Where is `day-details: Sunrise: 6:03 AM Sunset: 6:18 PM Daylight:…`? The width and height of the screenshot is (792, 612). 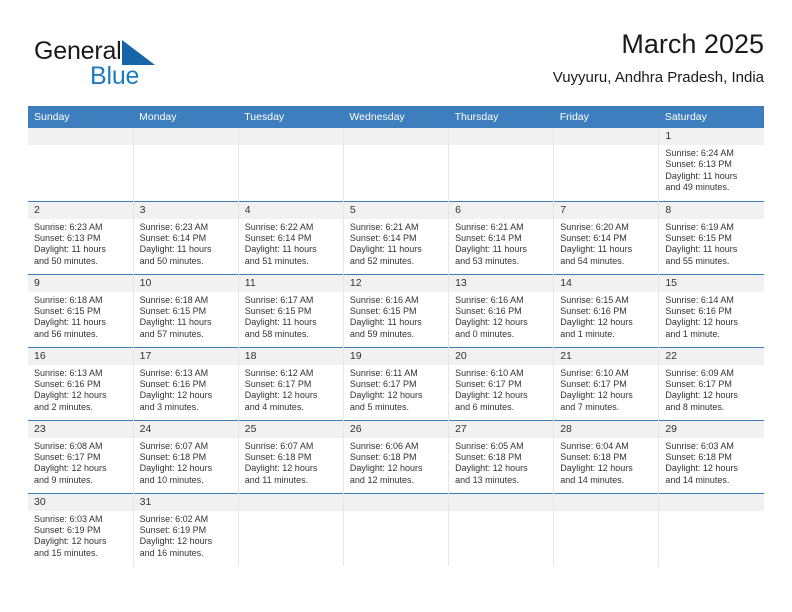 day-details: Sunrise: 6:03 AM Sunset: 6:18 PM Daylight:… is located at coordinates (711, 462).